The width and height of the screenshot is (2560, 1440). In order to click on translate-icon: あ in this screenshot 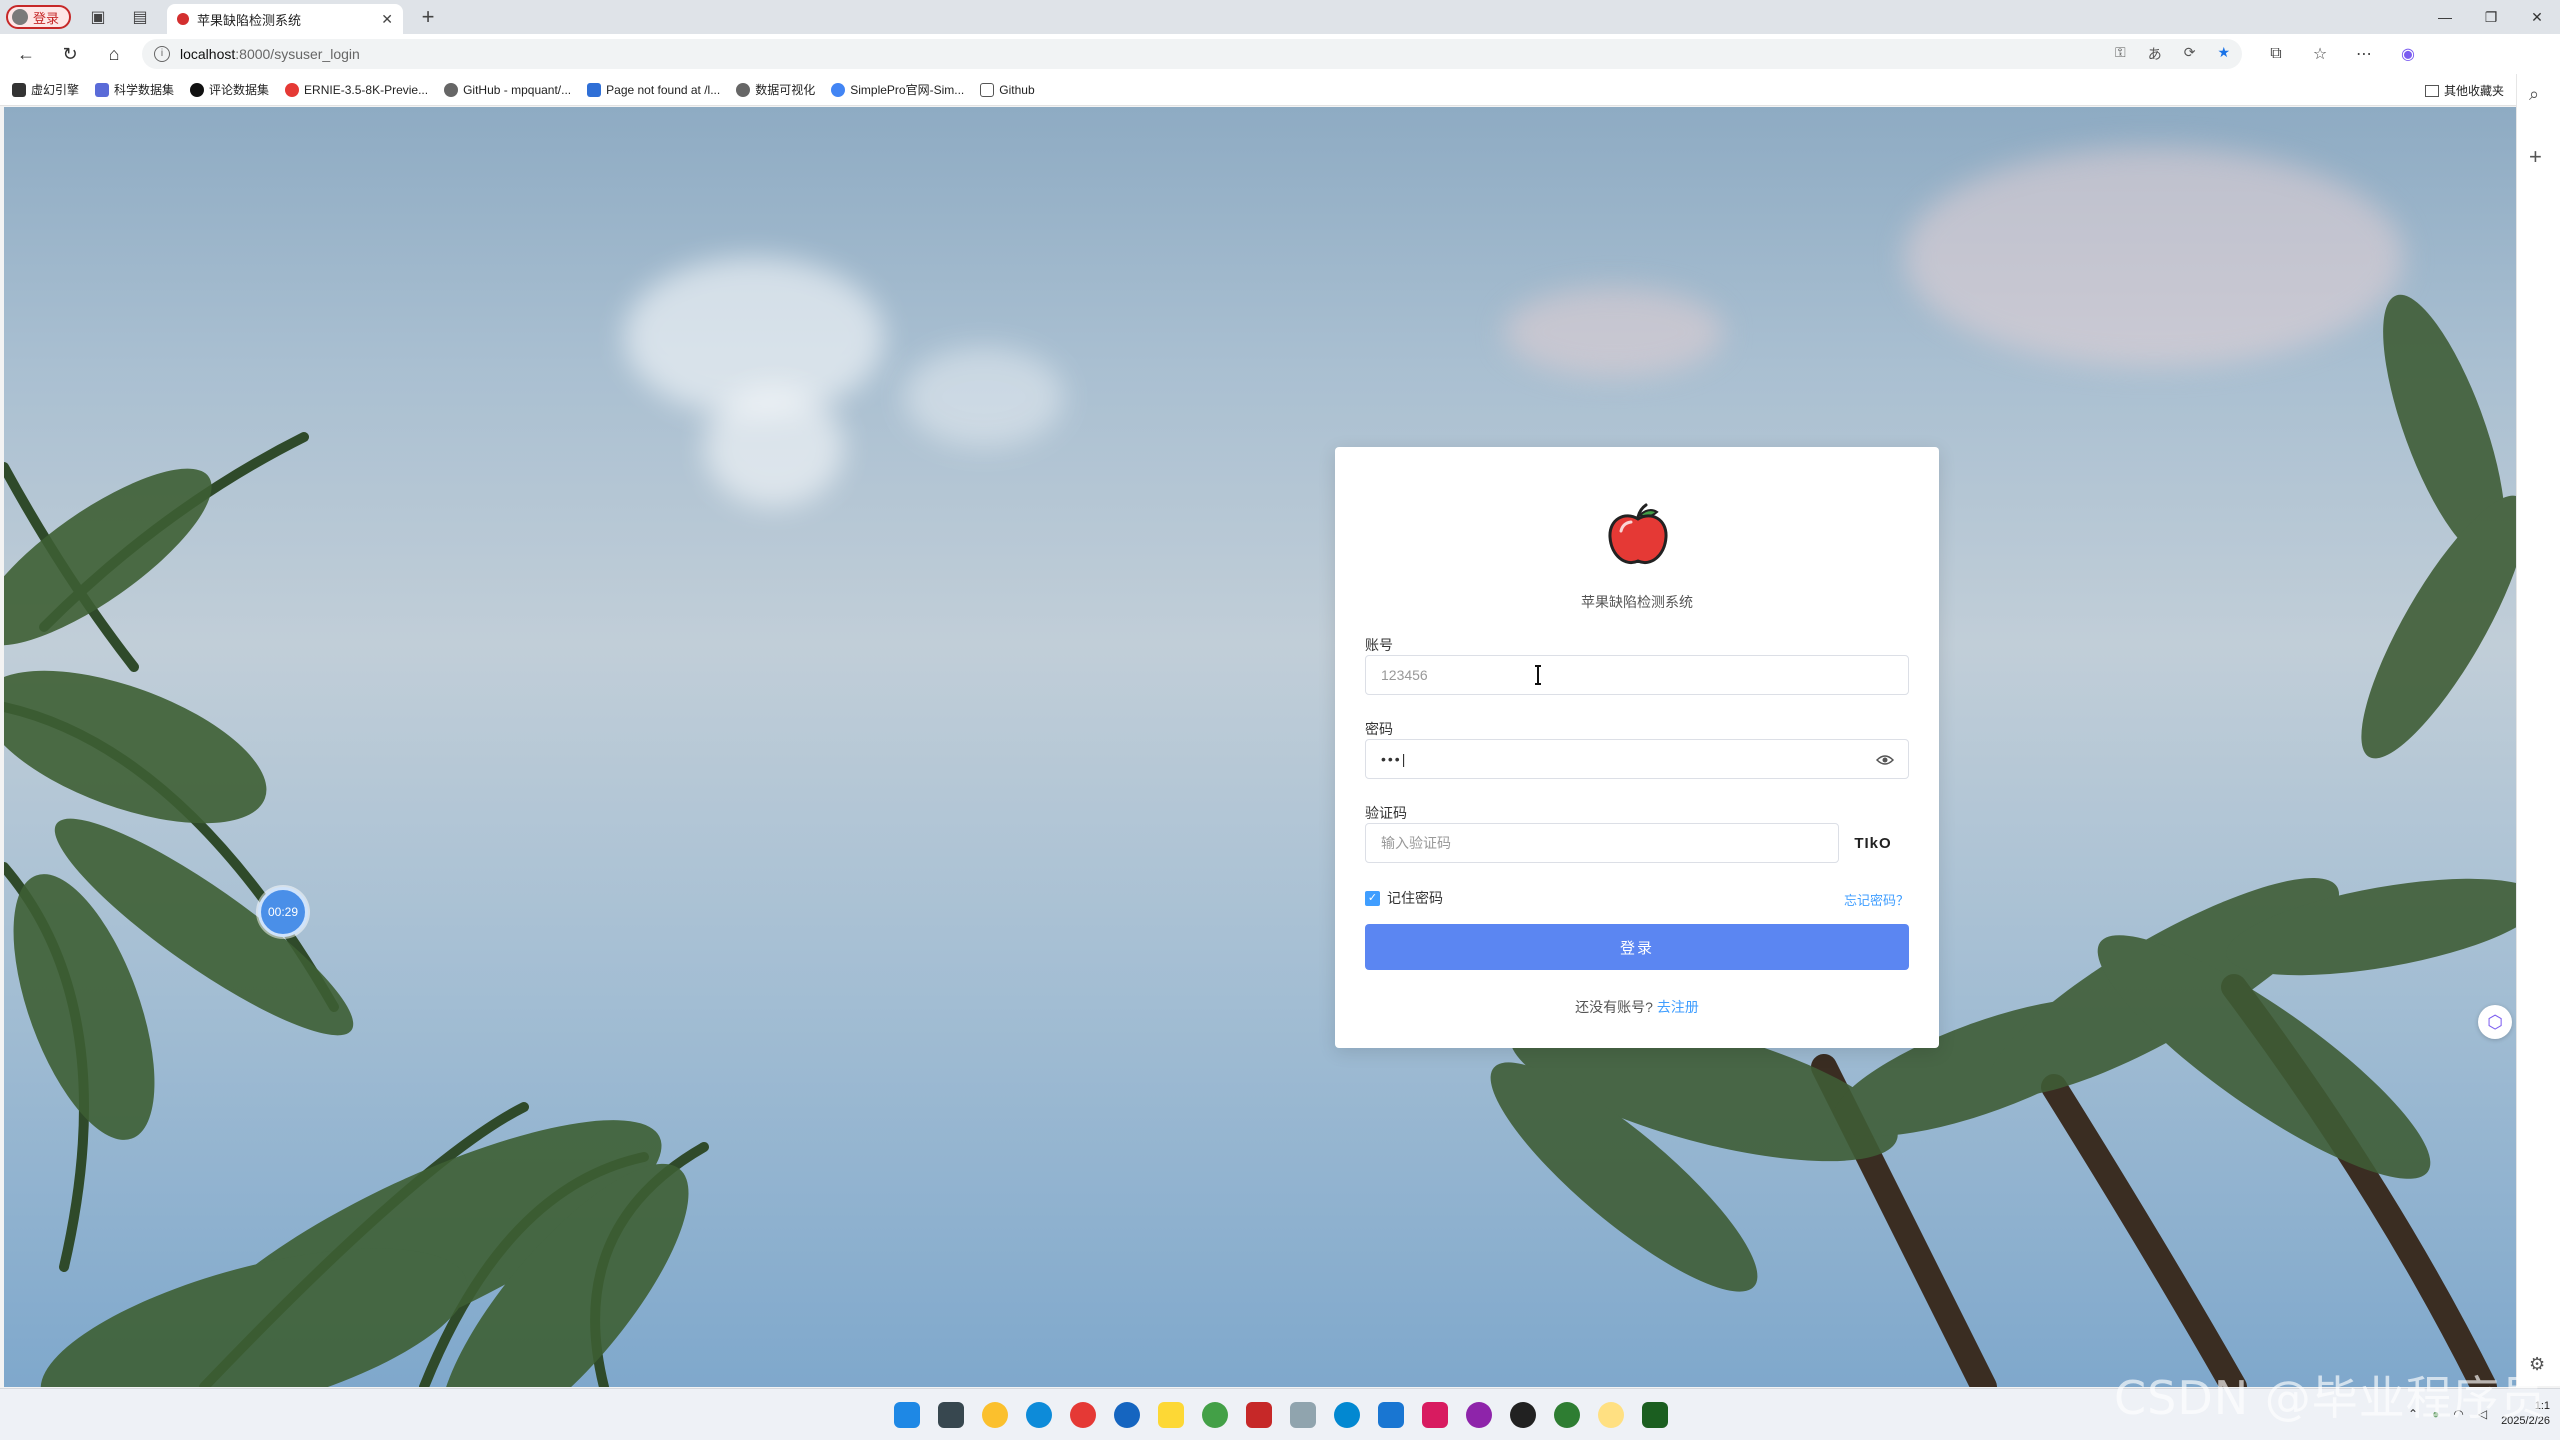, I will do `click(2155, 54)`.